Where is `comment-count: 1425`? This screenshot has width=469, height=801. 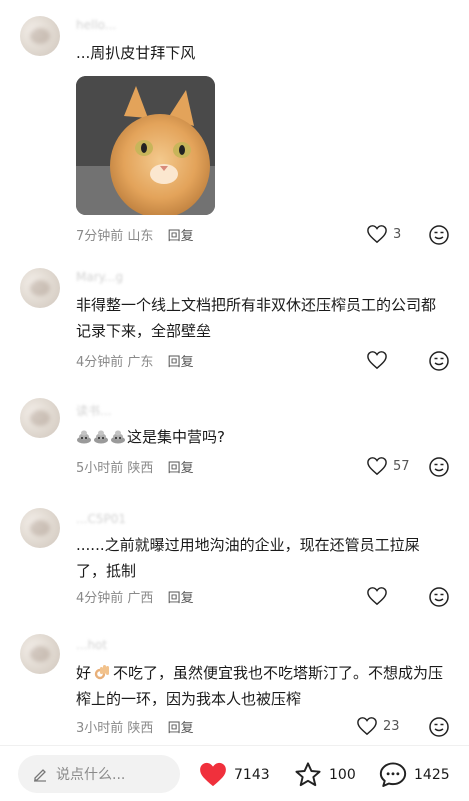
comment-count: 1425 is located at coordinates (432, 775).